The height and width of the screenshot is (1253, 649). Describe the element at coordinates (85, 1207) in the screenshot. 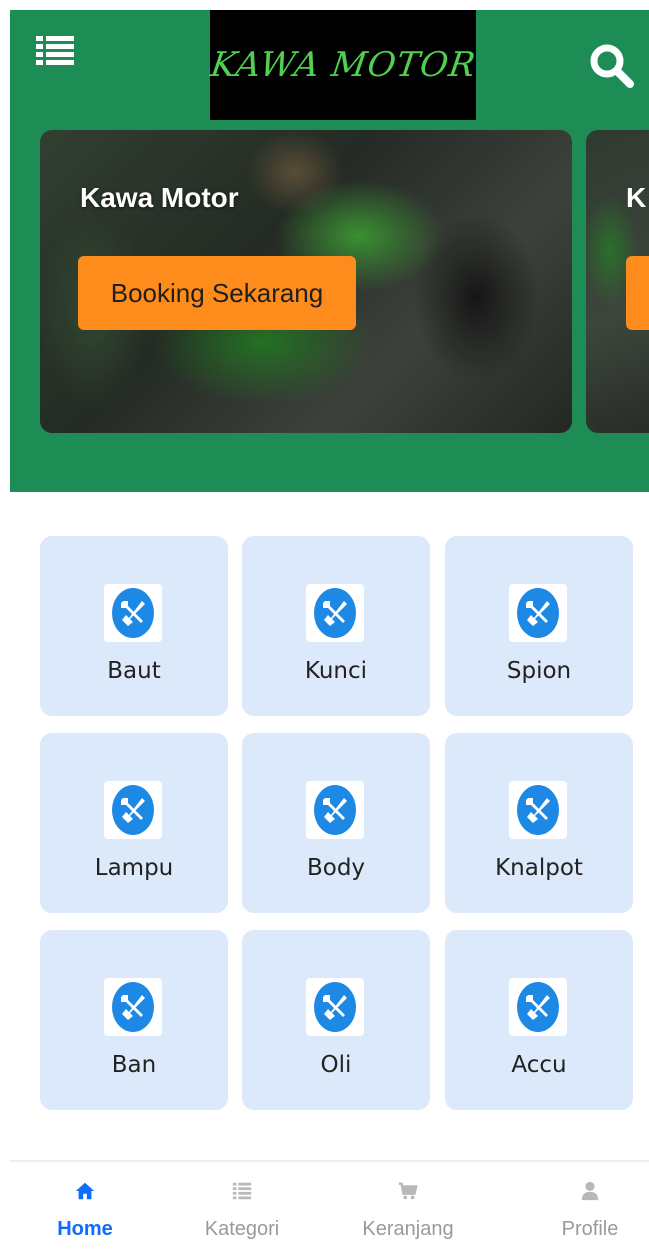

I see `nav-item-home: Home` at that location.